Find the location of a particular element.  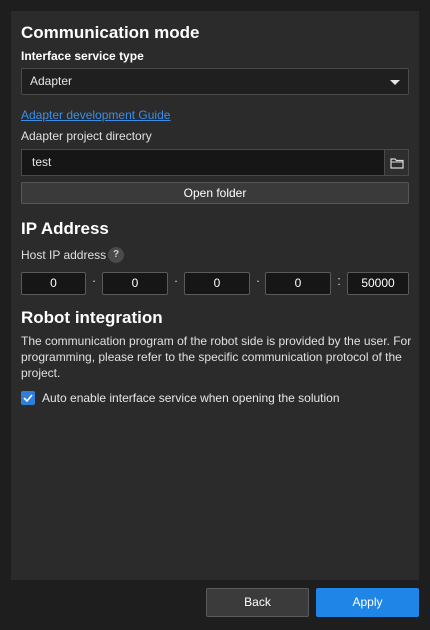

communication-mode-title: Communication mode is located at coordinates (110, 32).